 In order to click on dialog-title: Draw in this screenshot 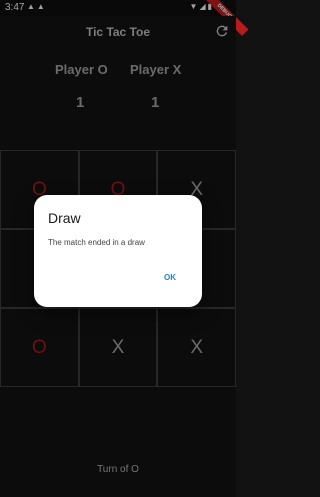, I will do `click(64, 218)`.